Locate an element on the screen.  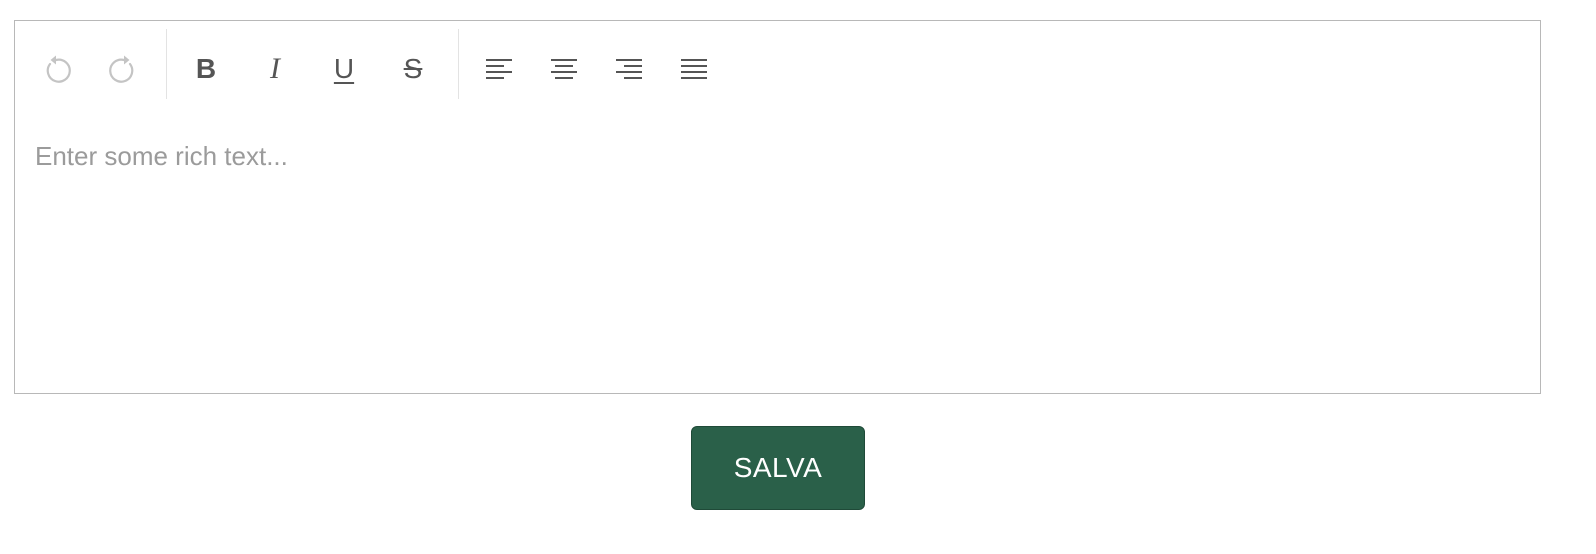
undo-icon is located at coordinates (58, 69).